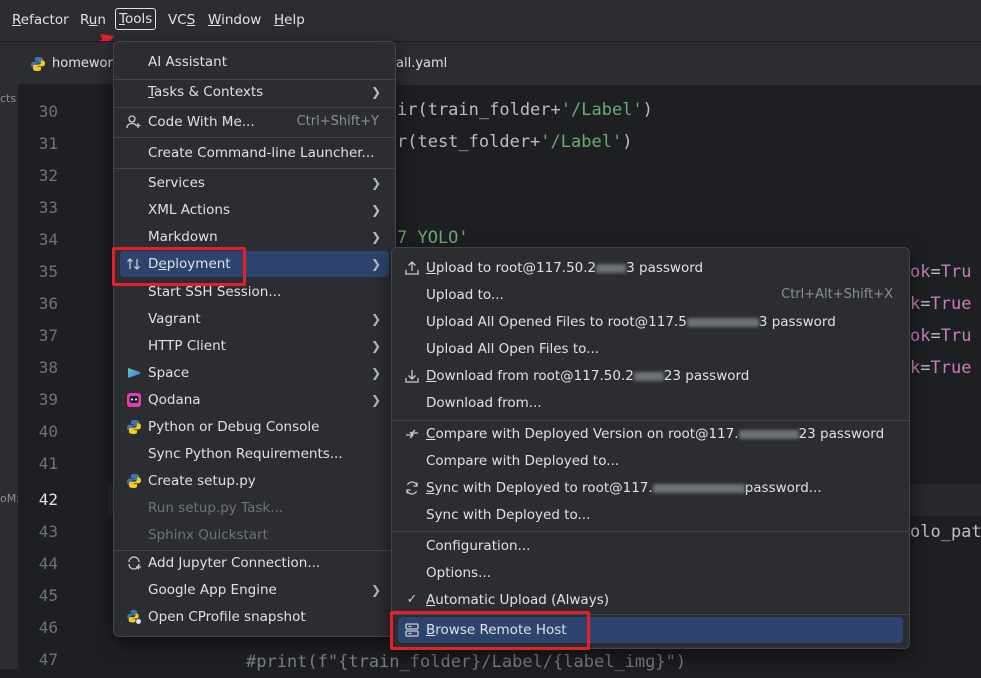  Describe the element at coordinates (525, 110) in the screenshot. I see `code-line-30: ir(train_folder+'/Label')` at that location.